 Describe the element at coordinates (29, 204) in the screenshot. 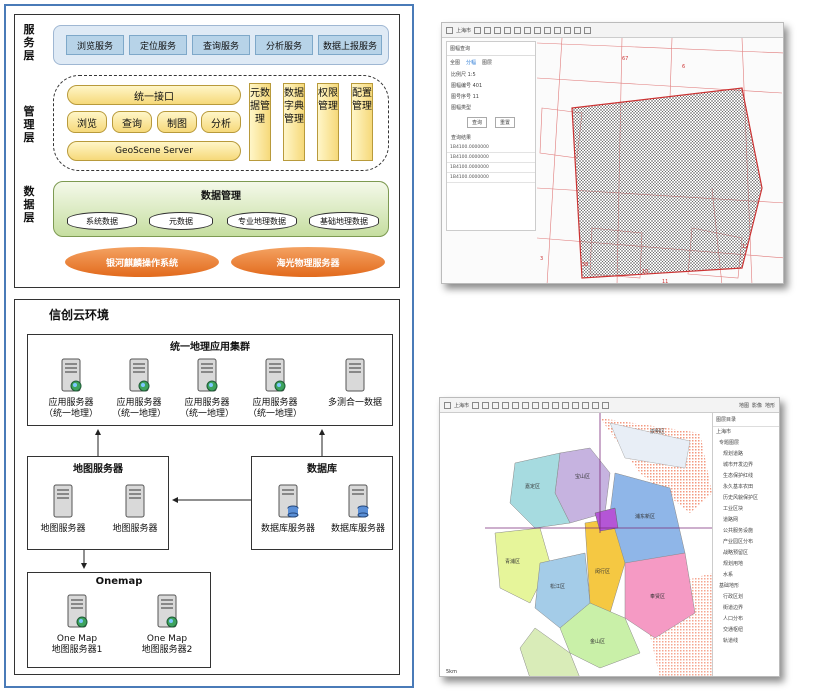

I see `layer-label-data: 数据层` at that location.